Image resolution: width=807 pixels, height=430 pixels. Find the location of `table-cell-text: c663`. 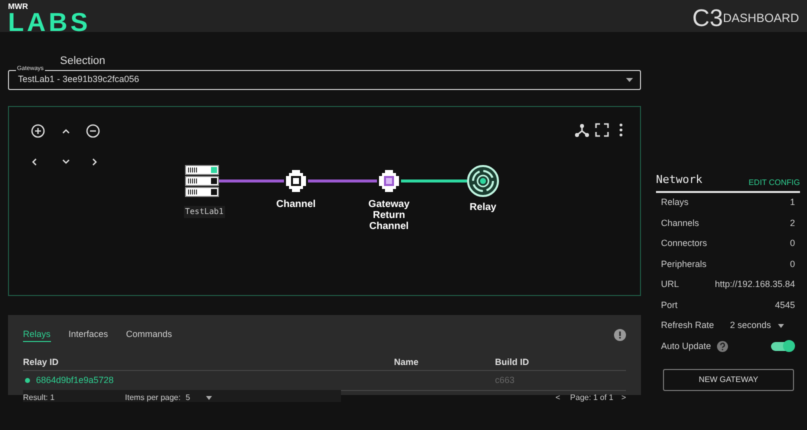

table-cell-text: c663 is located at coordinates (505, 380).